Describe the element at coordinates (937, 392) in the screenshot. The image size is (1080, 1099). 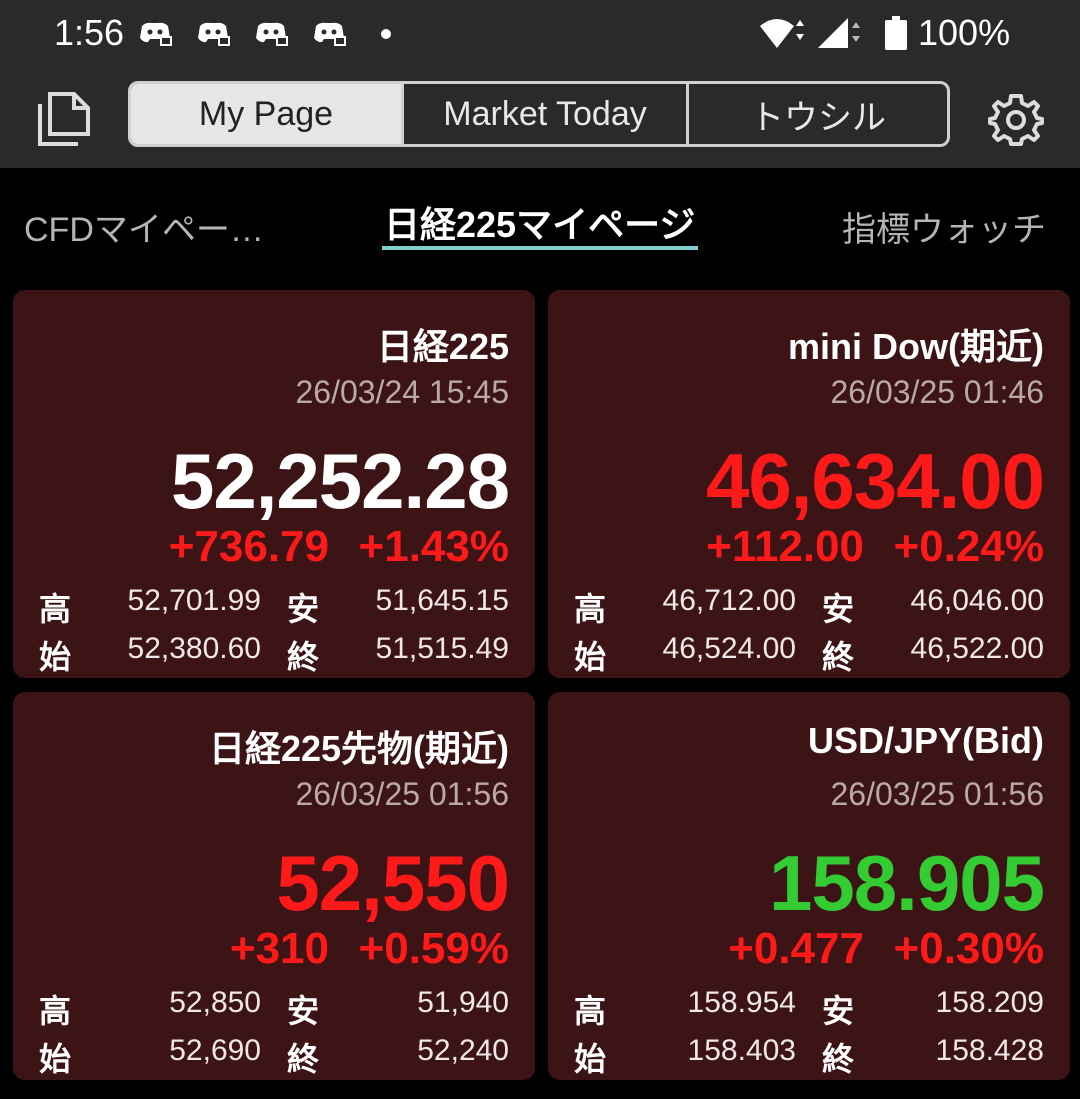
I see `quote-timestamp: 26/03/25 01:46` at that location.